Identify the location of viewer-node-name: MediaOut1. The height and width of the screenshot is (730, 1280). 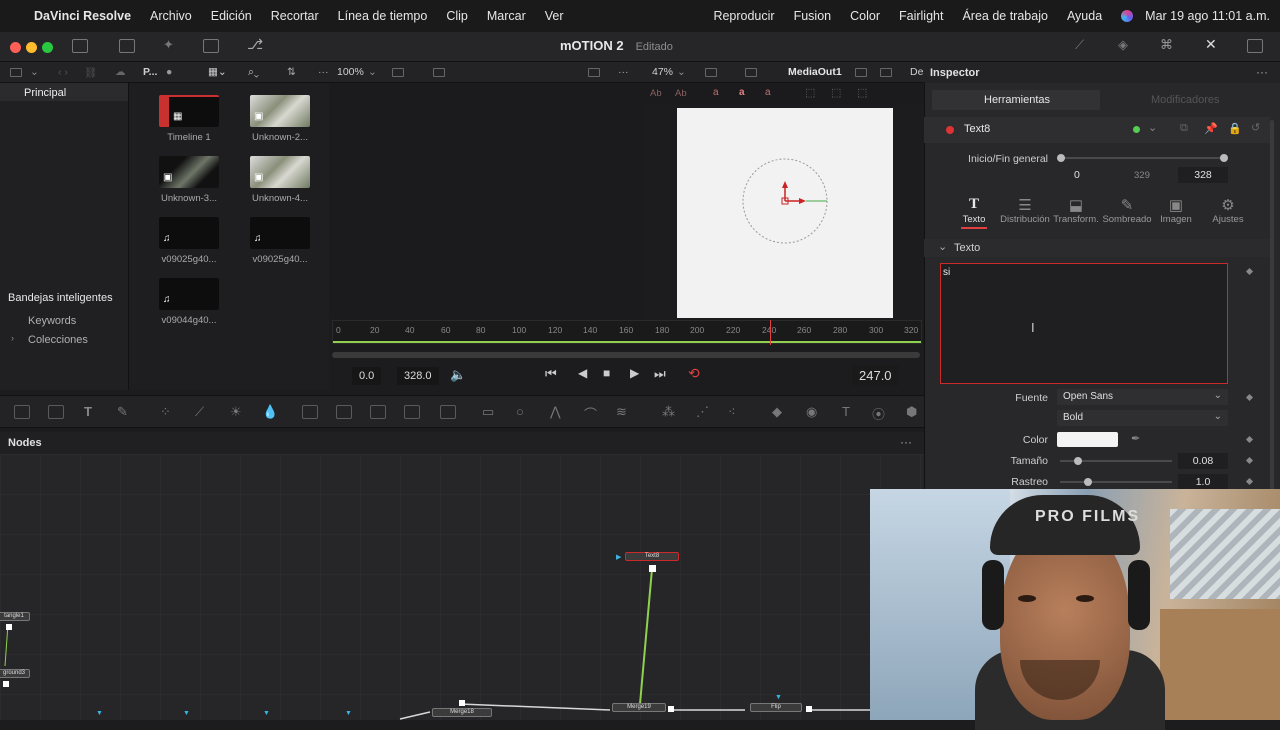
(815, 72).